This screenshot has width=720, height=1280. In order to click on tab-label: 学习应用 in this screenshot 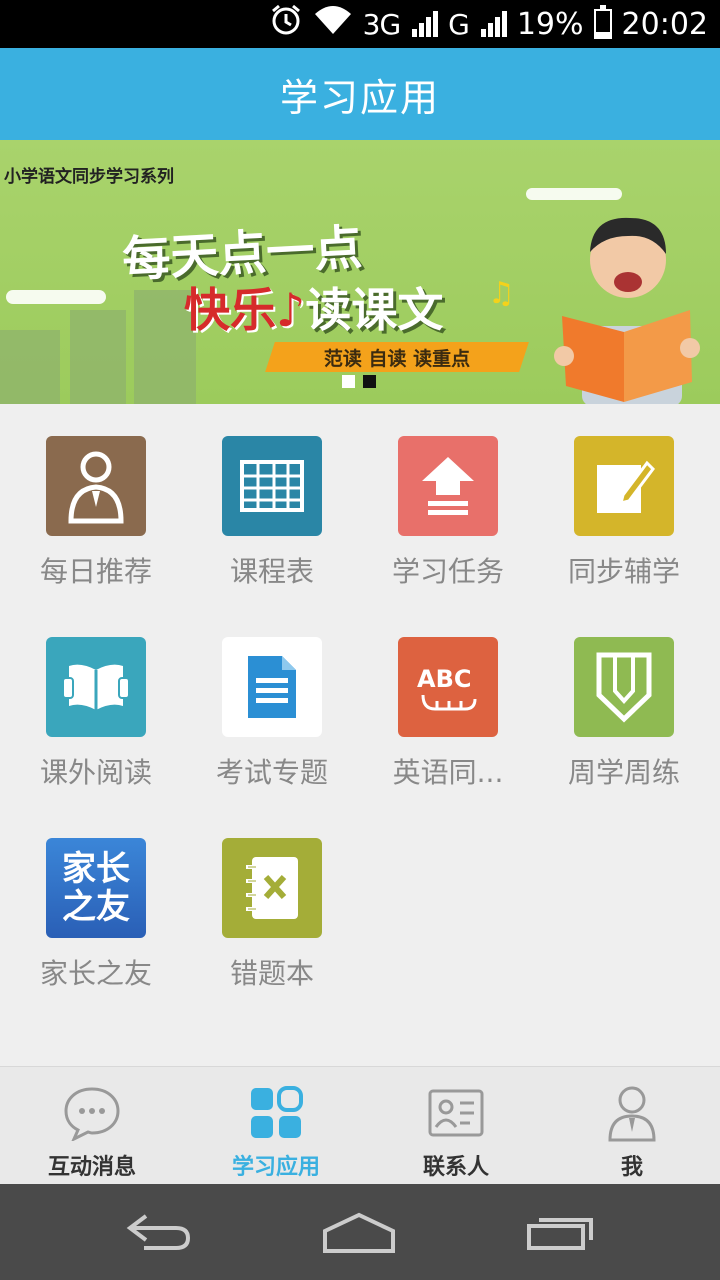, I will do `click(275, 1167)`.